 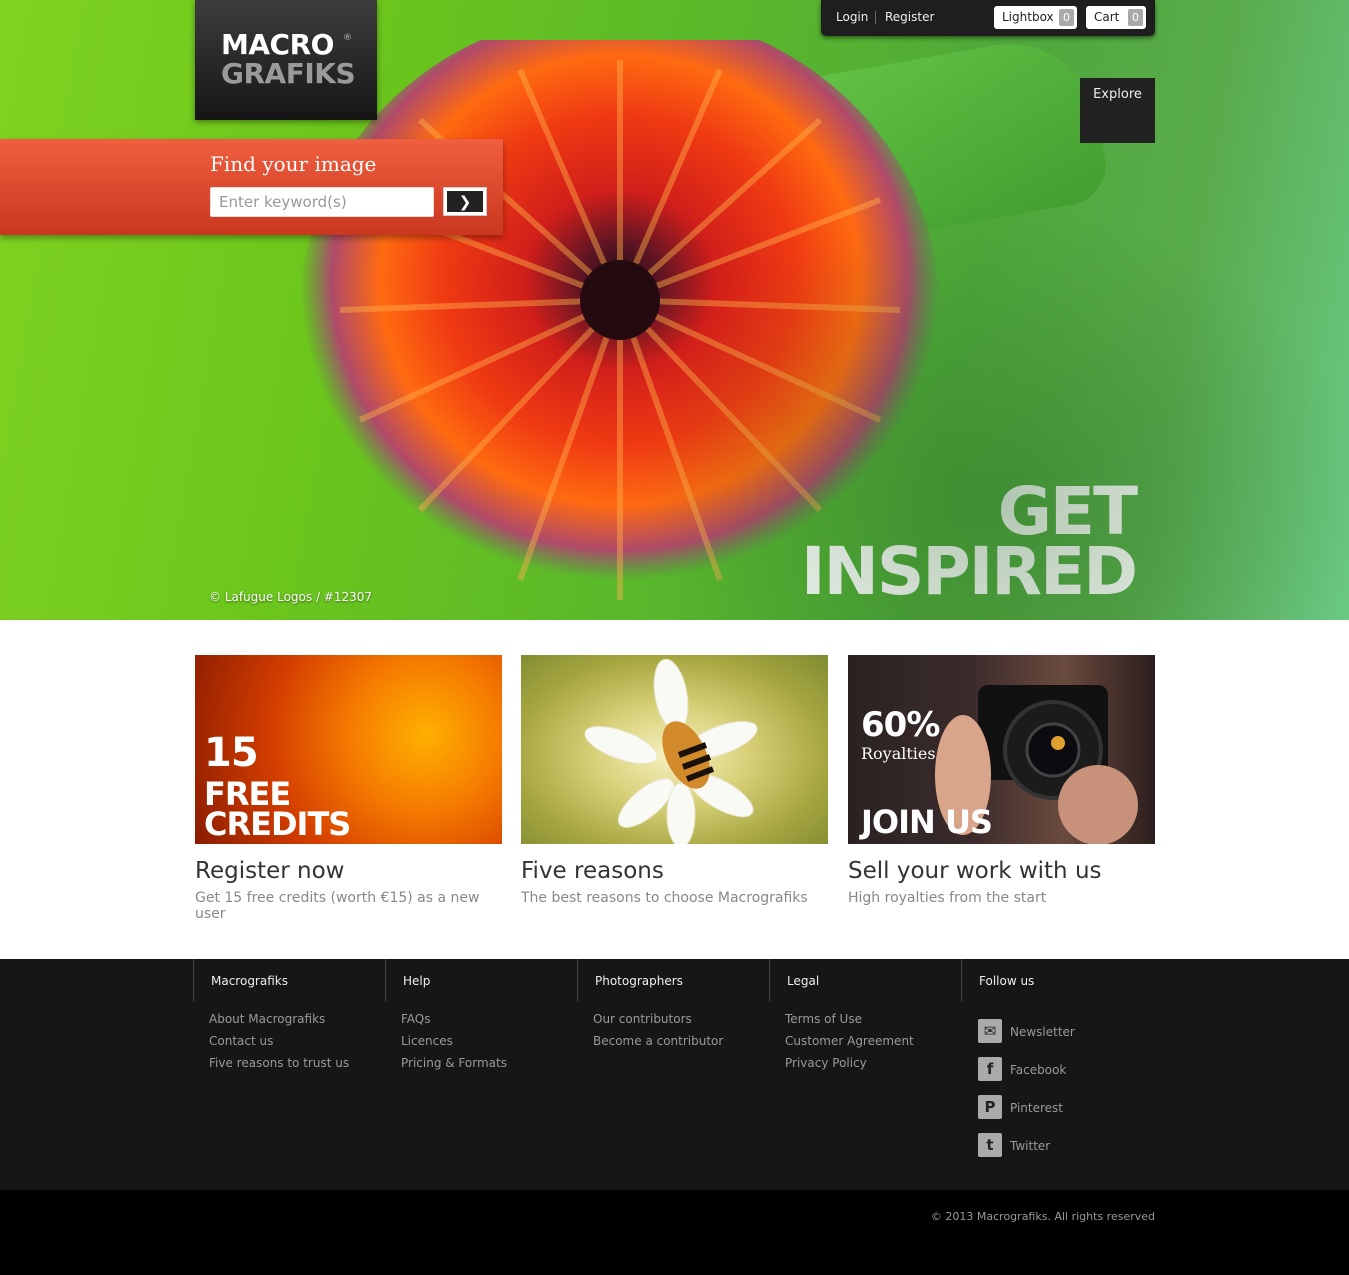 I want to click on footer-link: FAQs, so click(x=489, y=1023).